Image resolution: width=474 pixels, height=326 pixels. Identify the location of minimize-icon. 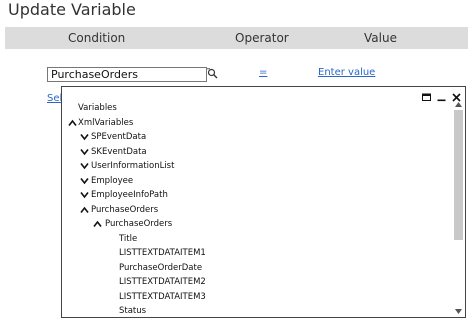
(441, 95).